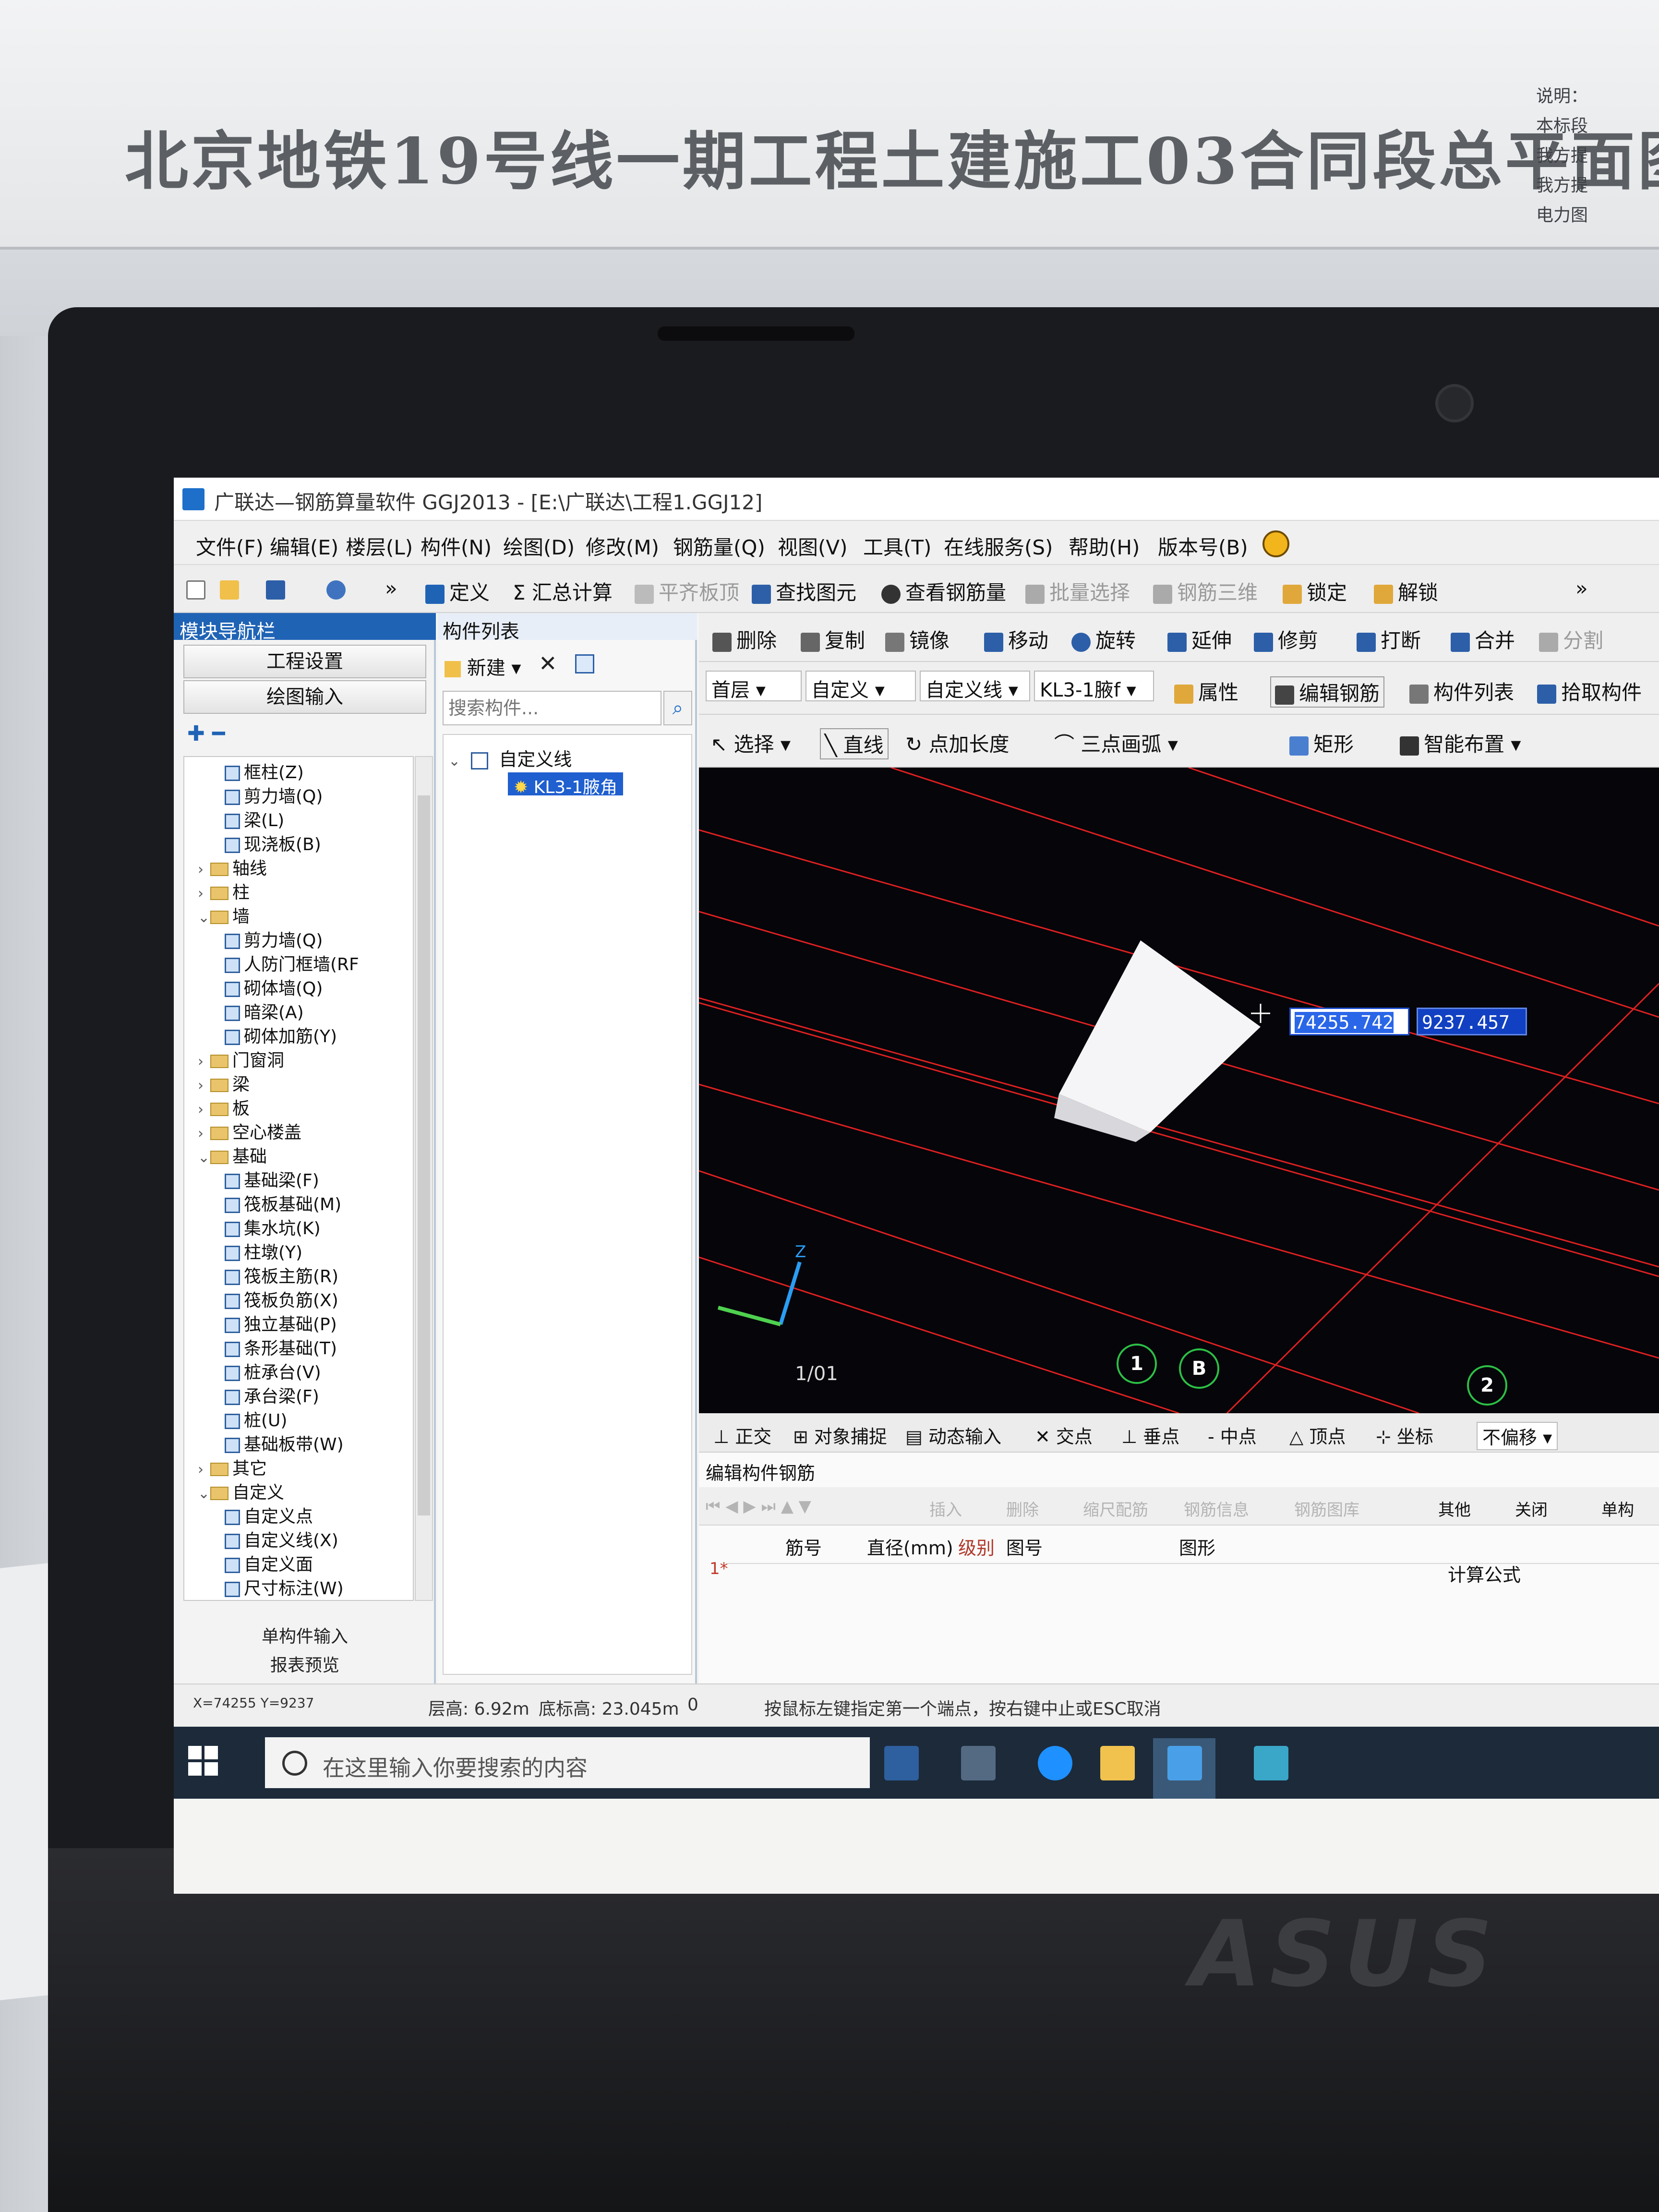 This screenshot has height=2212, width=1659. What do you see at coordinates (1462, 691) in the screenshot?
I see `component-list-button: 构件列表` at bounding box center [1462, 691].